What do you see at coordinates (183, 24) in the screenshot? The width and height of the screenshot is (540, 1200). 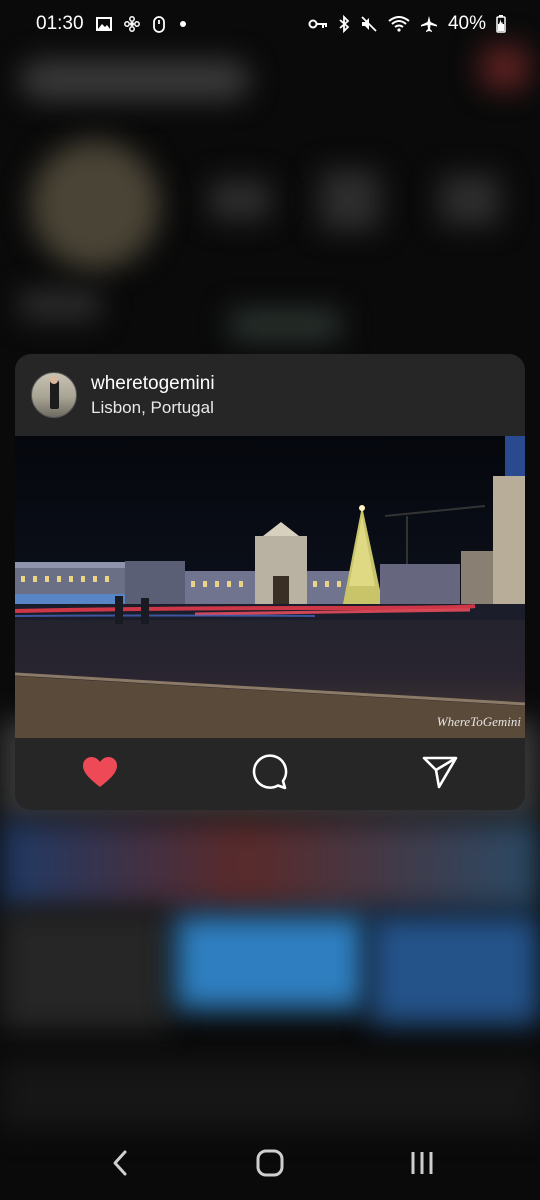 I see `dot-icon` at bounding box center [183, 24].